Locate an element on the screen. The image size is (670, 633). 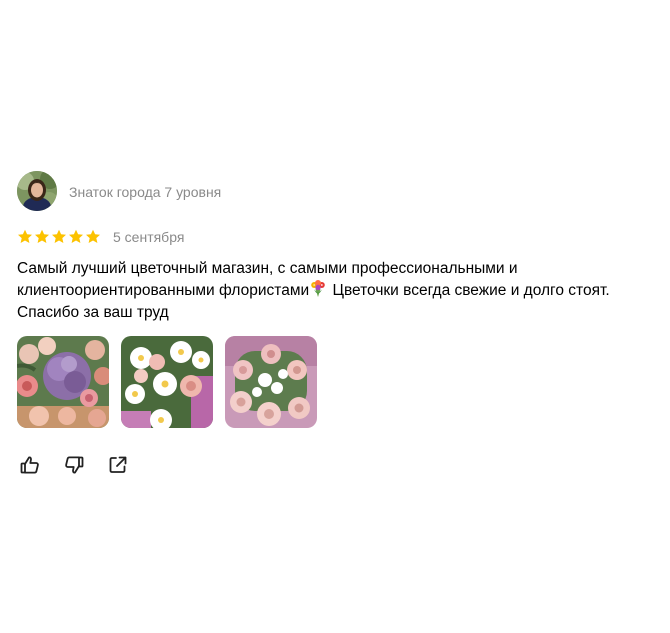
photo-gallery is located at coordinates (337, 382).